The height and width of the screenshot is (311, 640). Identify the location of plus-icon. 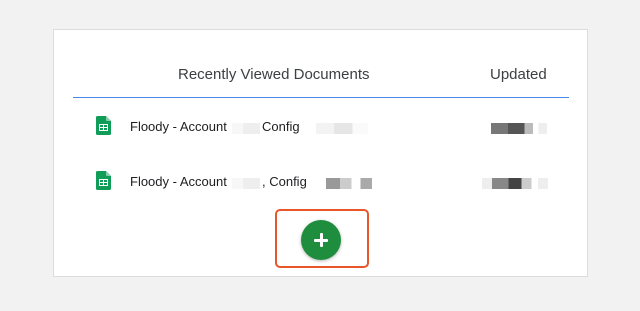
(321, 240).